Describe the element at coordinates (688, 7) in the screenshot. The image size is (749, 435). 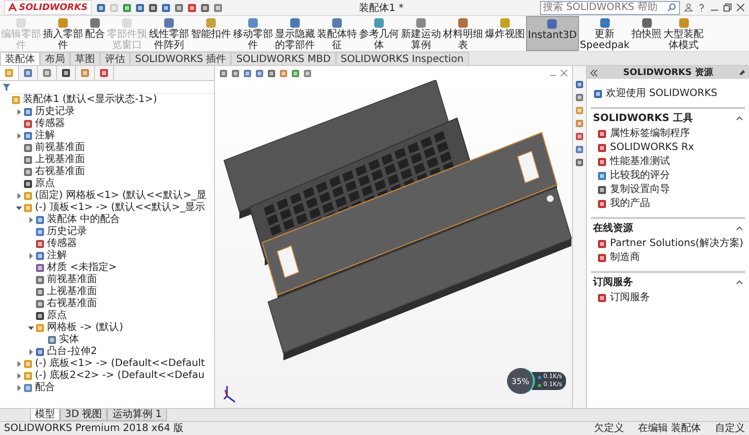
I see `user-icon` at that location.